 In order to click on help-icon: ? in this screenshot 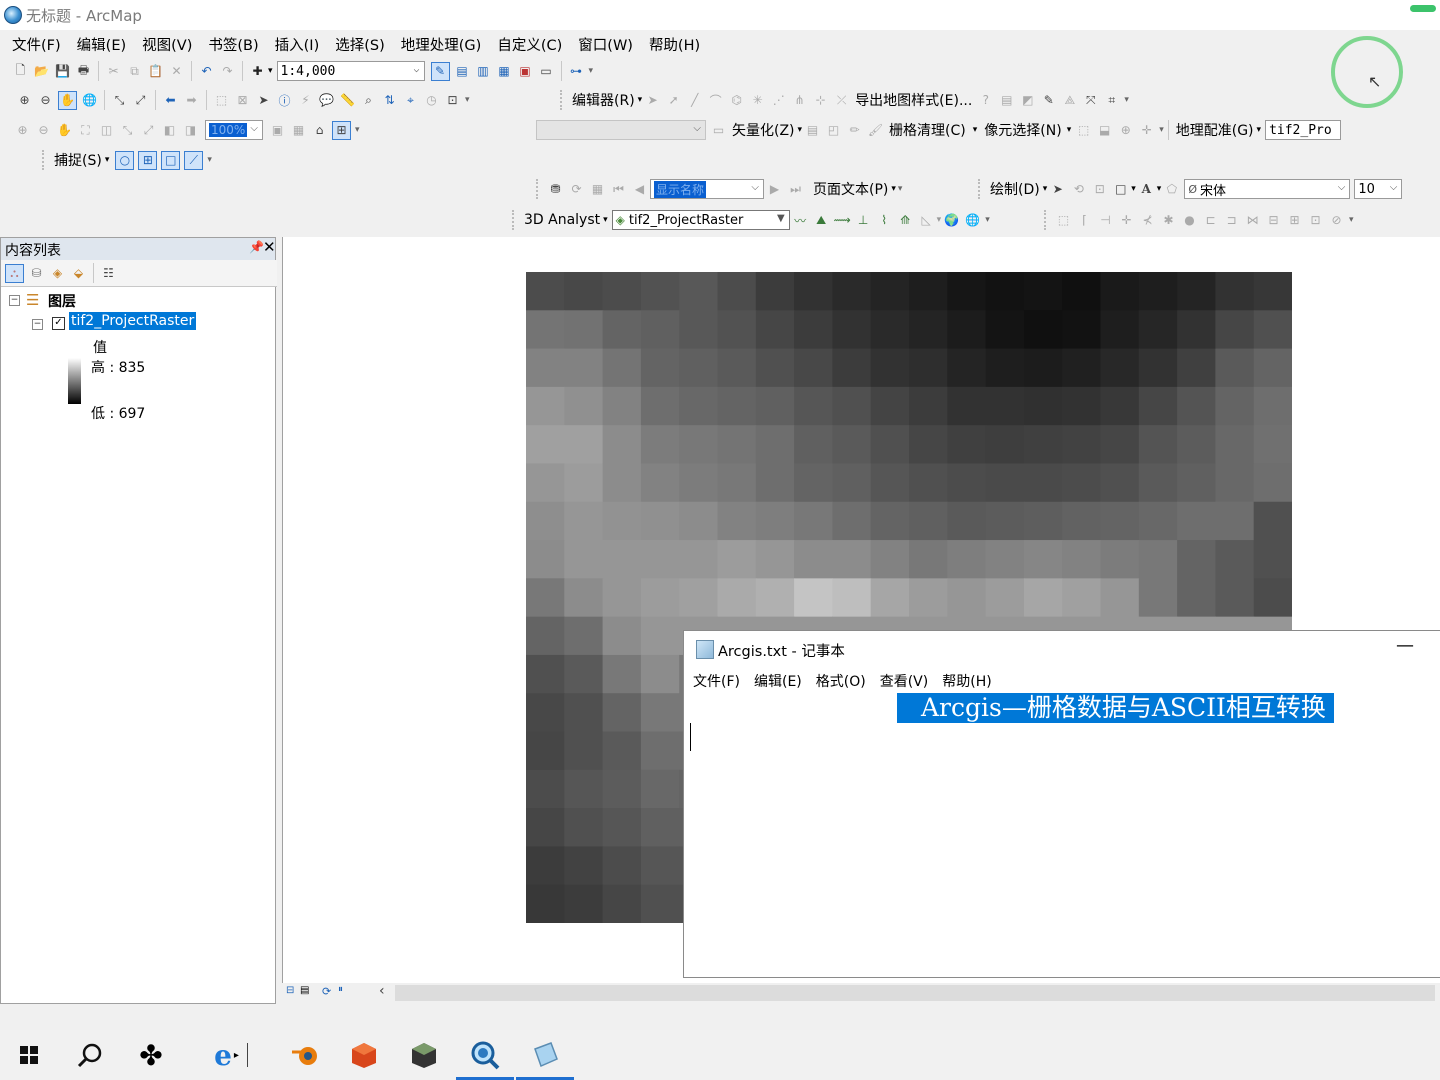, I will do `click(985, 100)`.